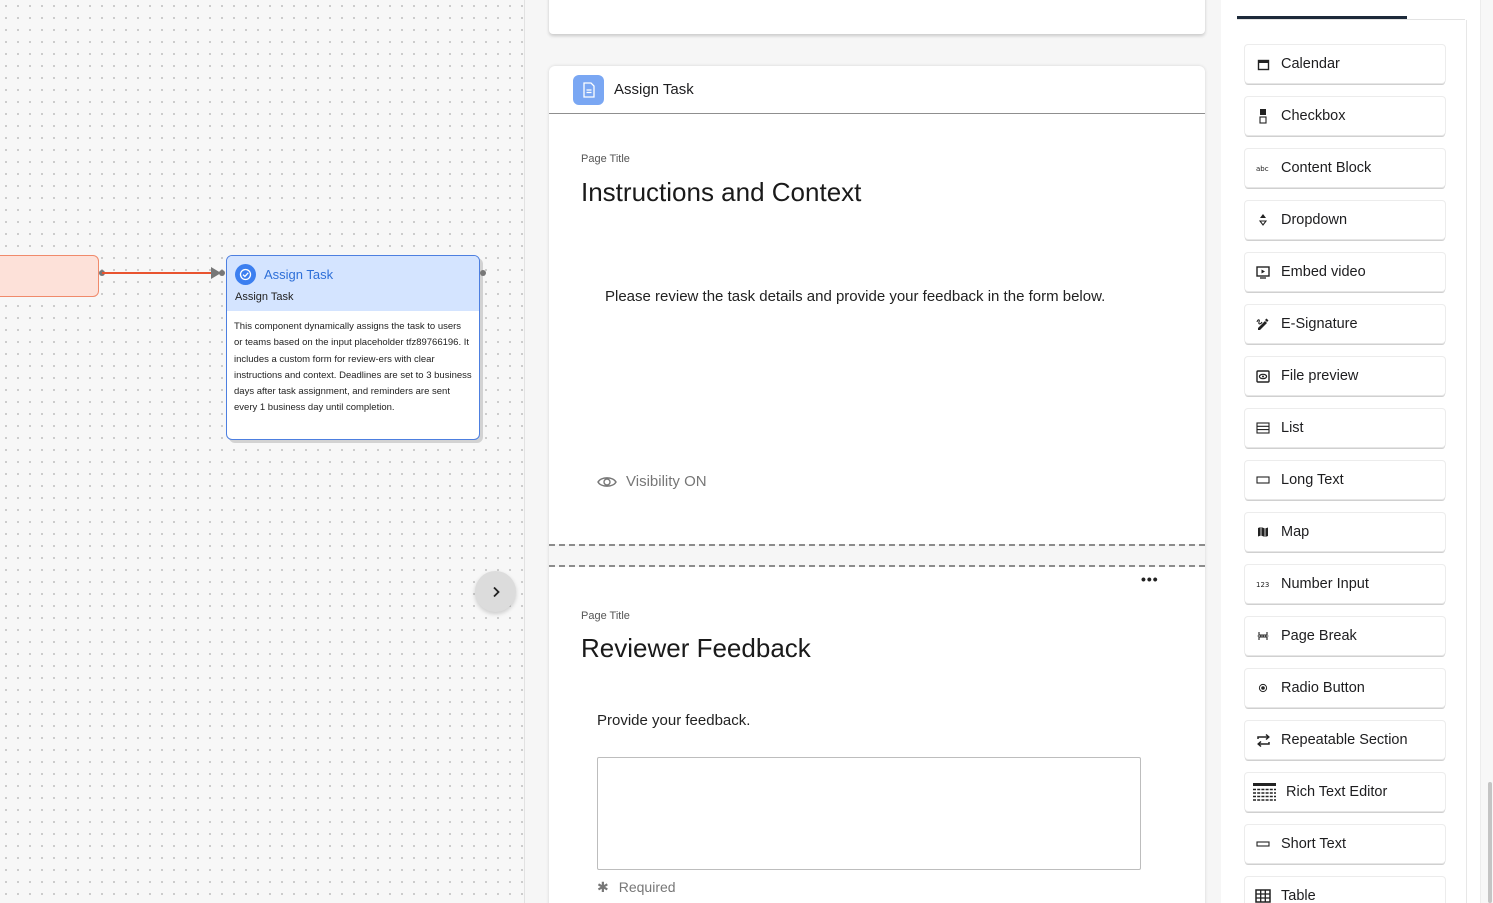 The height and width of the screenshot is (903, 1493). What do you see at coordinates (1263, 740) in the screenshot?
I see `repeat-icon` at bounding box center [1263, 740].